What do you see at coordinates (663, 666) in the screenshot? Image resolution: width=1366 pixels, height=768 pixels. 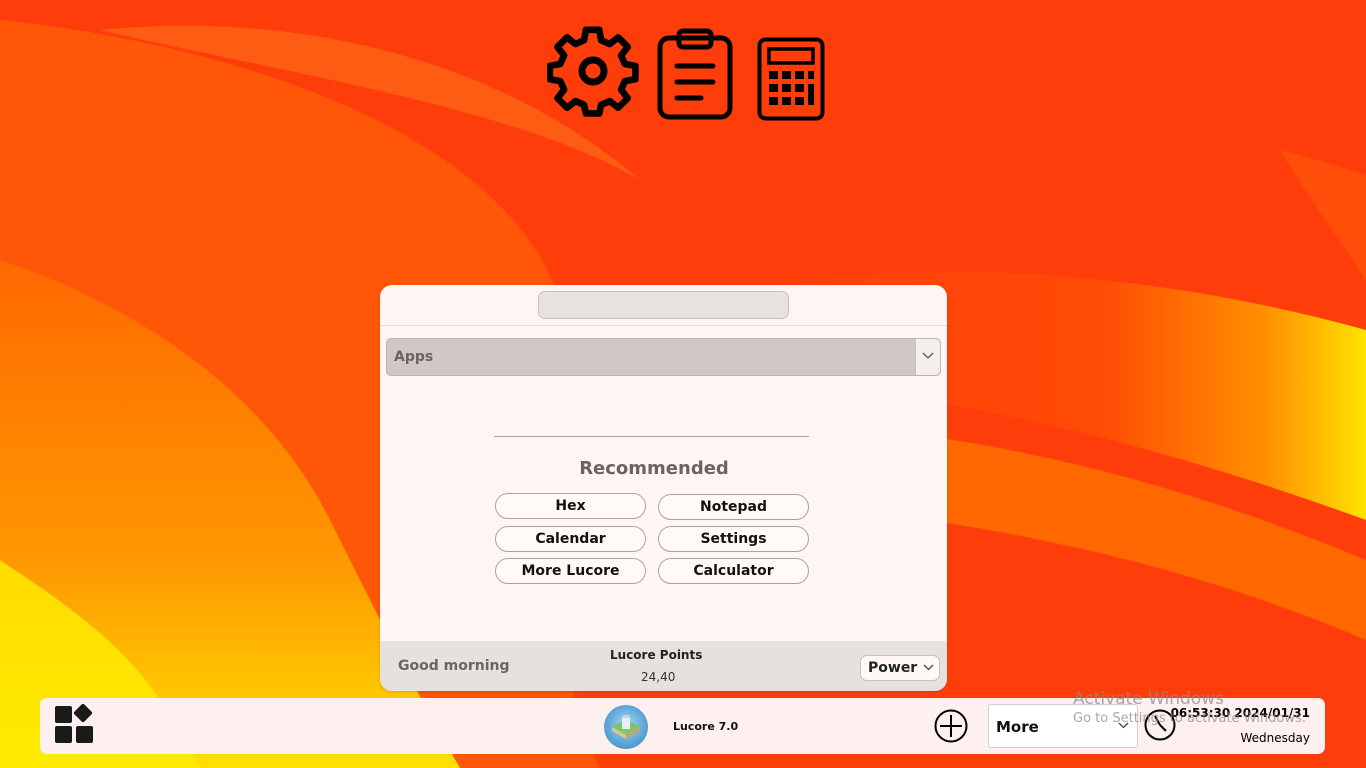 I see `panel-footer: Good morning Lucore Points 24,40 Power` at bounding box center [663, 666].